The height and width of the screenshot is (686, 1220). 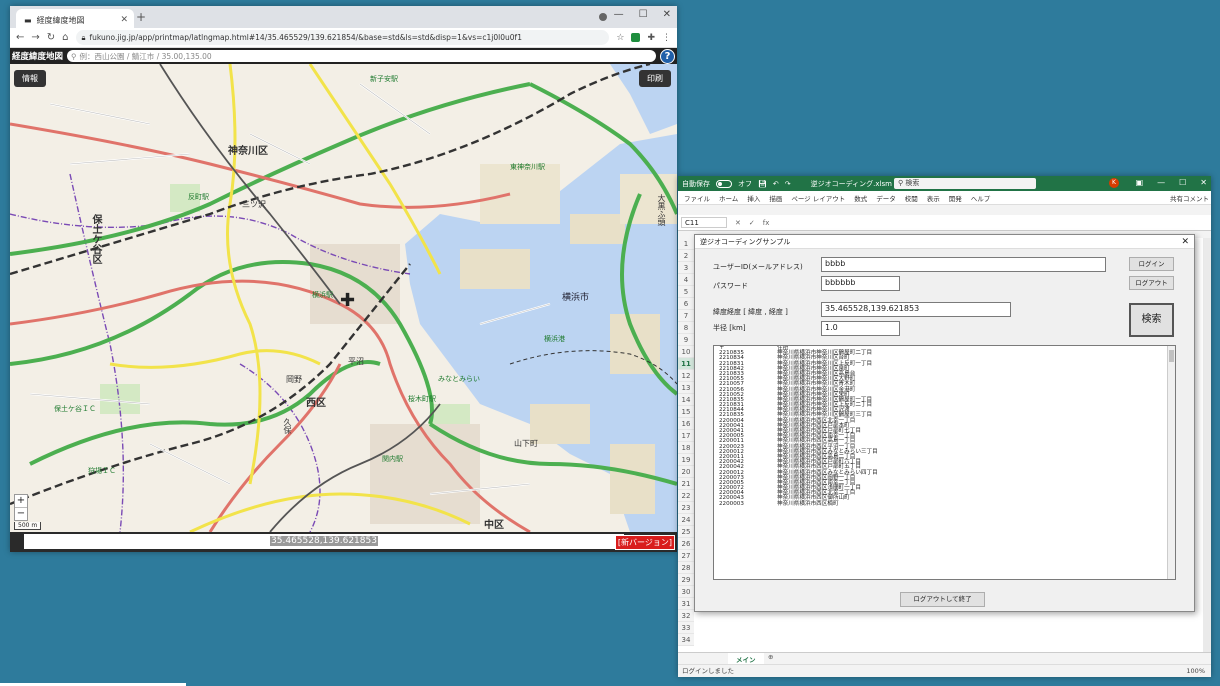 What do you see at coordinates (738, 223) in the screenshot?
I see `cancel-icon: ✕` at bounding box center [738, 223].